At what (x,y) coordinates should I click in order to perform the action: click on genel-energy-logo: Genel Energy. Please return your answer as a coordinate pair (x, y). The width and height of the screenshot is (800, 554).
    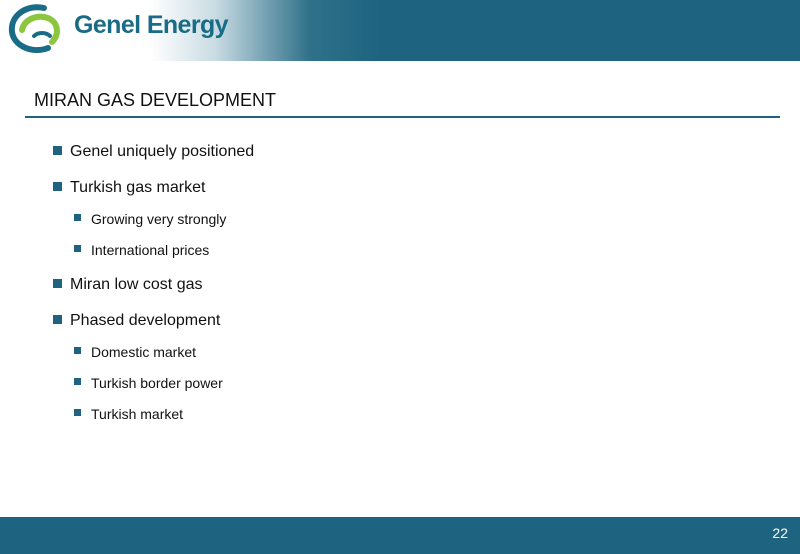
    Looking at the image, I should click on (116, 30).